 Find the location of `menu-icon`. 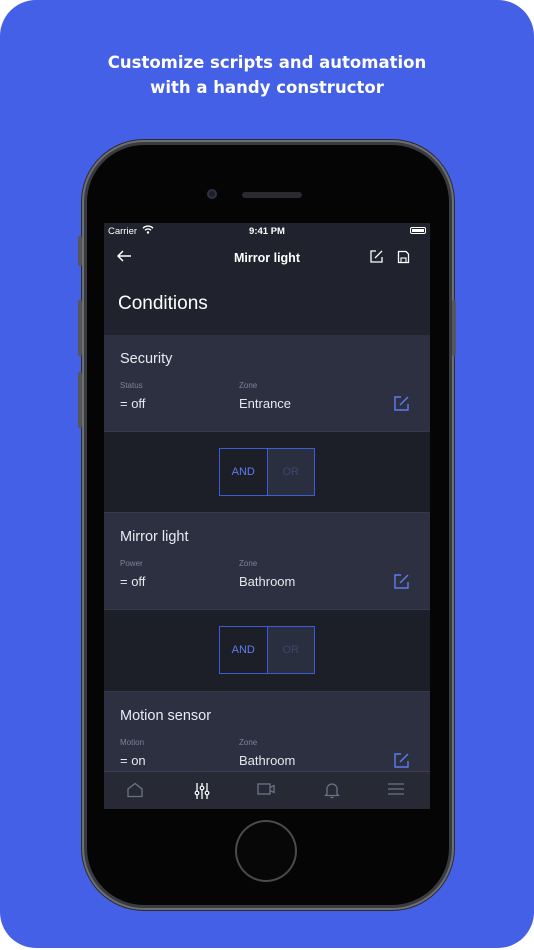

menu-icon is located at coordinates (399, 792).